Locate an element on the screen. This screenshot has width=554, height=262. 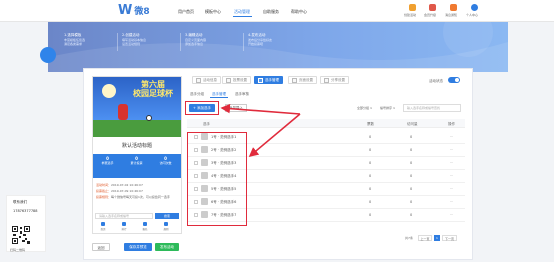
col-player: 选手 is located at coordinates (206, 124).